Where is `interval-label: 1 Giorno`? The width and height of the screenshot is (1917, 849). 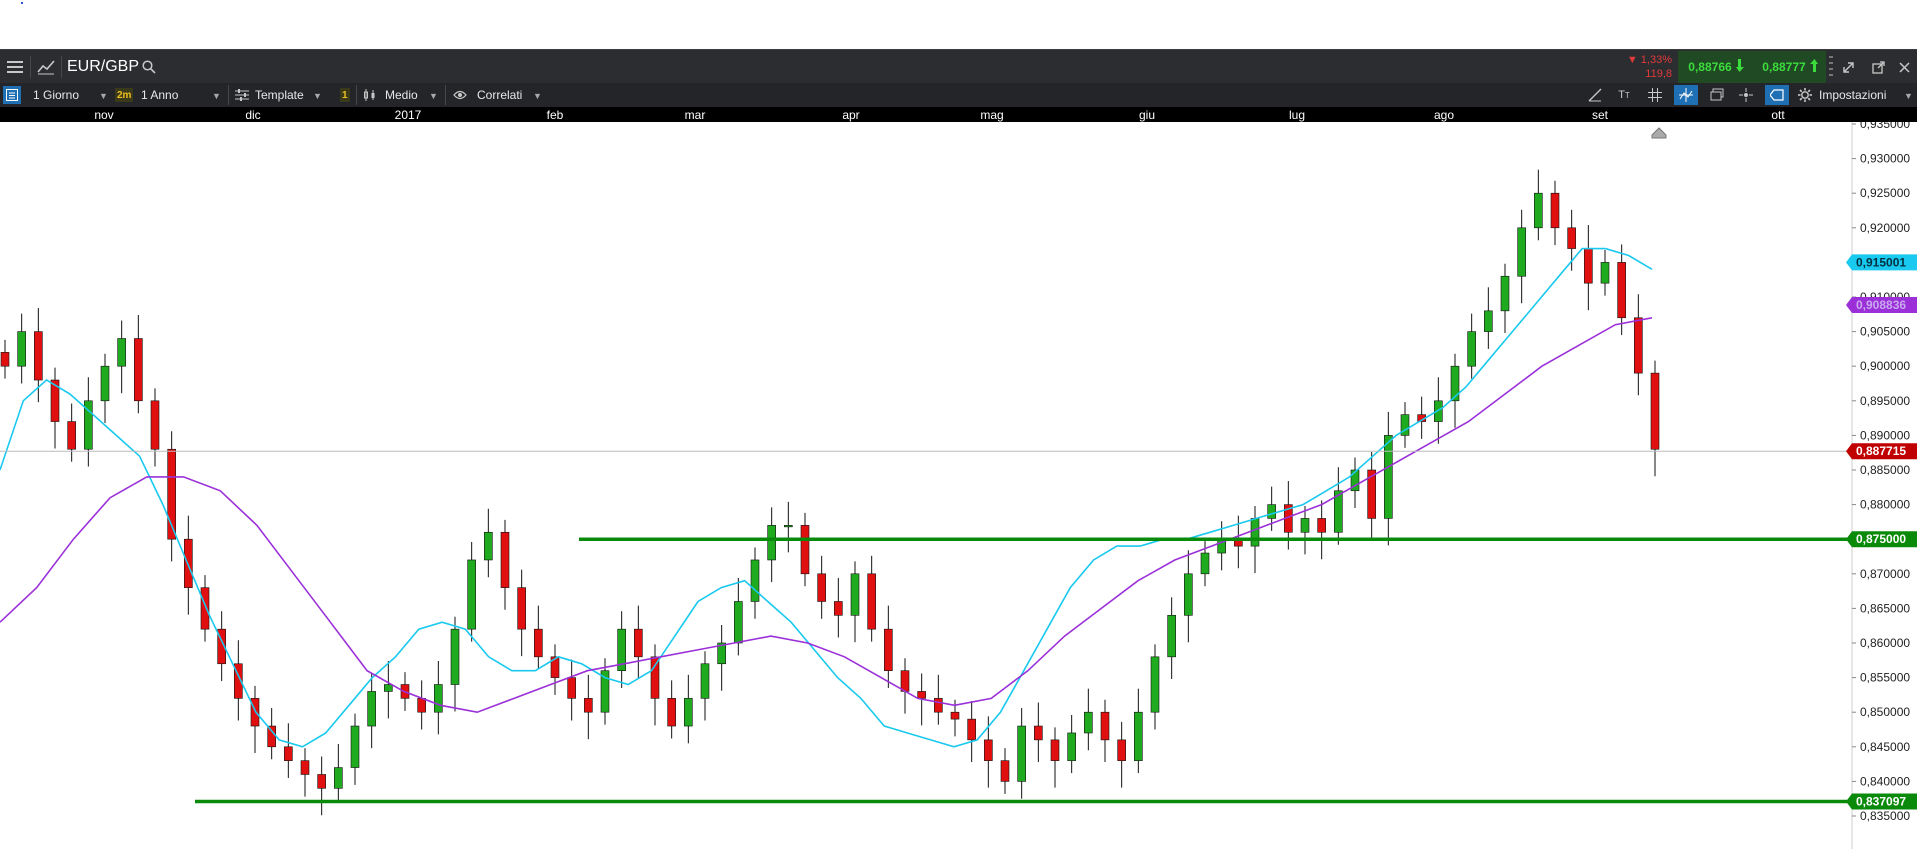 interval-label: 1 Giorno is located at coordinates (56, 95).